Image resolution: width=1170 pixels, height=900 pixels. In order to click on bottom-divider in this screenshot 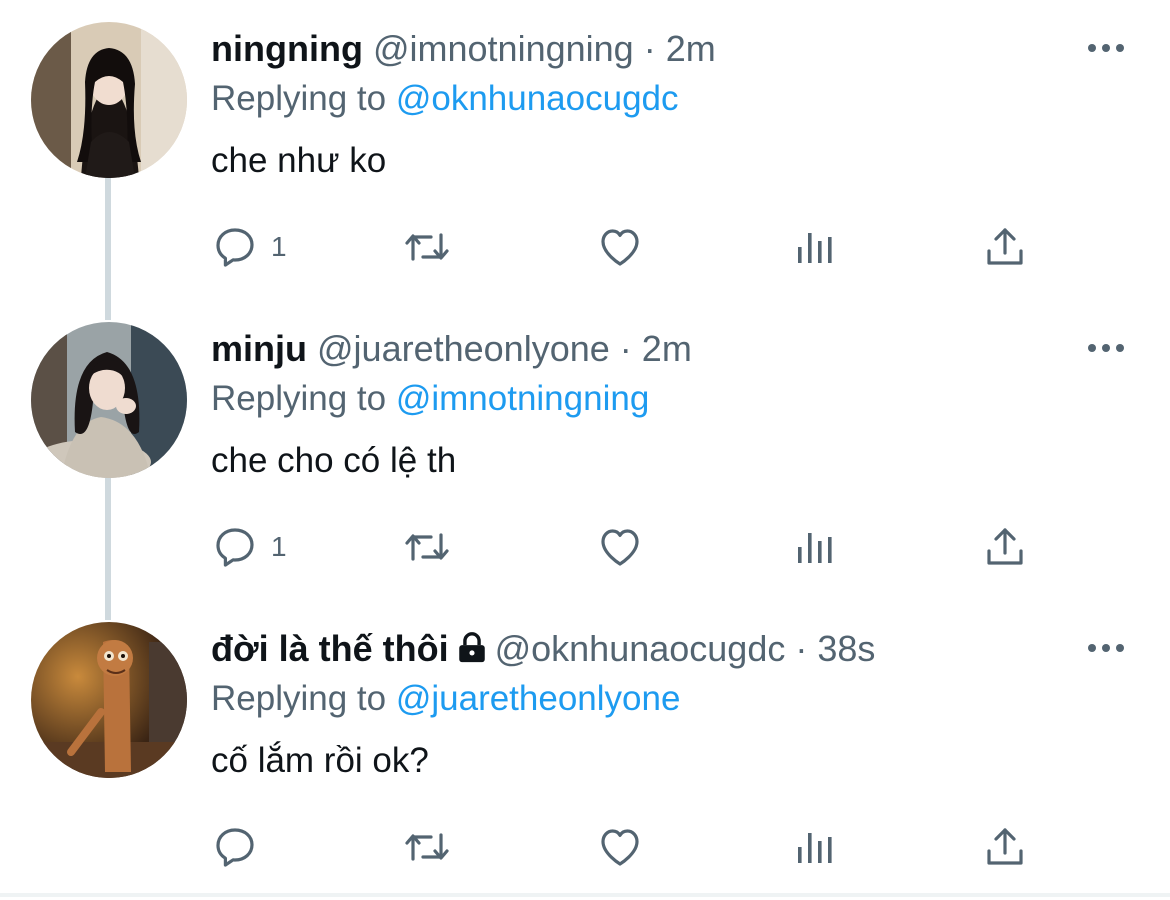, I will do `click(585, 895)`.